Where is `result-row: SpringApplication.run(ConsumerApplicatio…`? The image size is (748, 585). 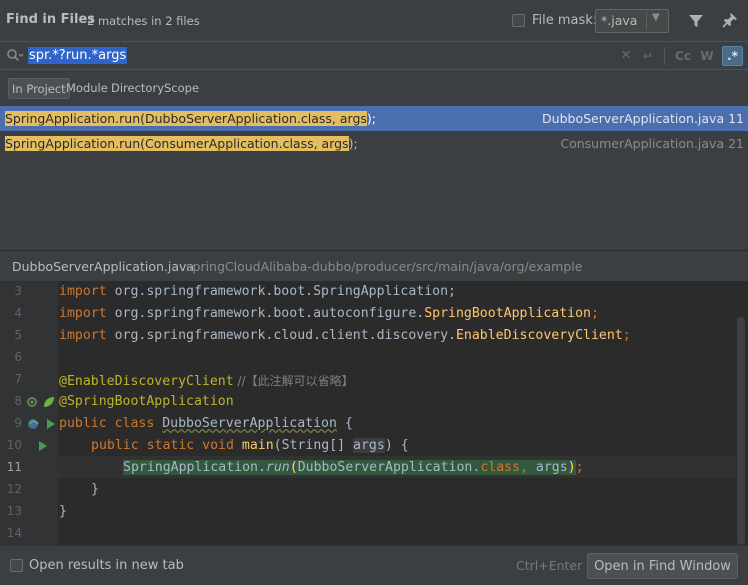 result-row: SpringApplication.run(ConsumerApplicatio… is located at coordinates (374, 143).